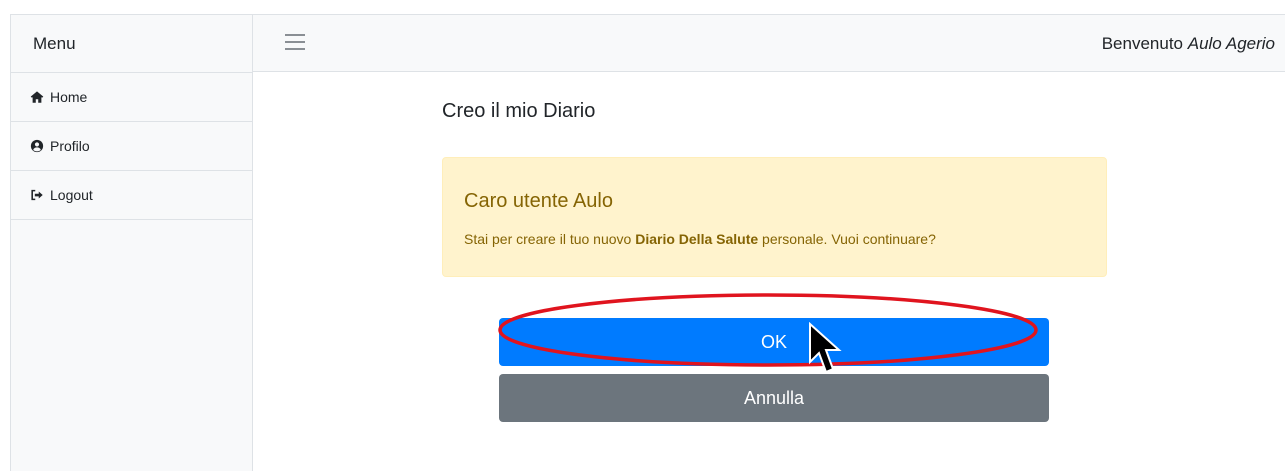 Image resolution: width=1285 pixels, height=471 pixels. What do you see at coordinates (131, 44) in the screenshot?
I see `sidebar-heading: Menu` at bounding box center [131, 44].